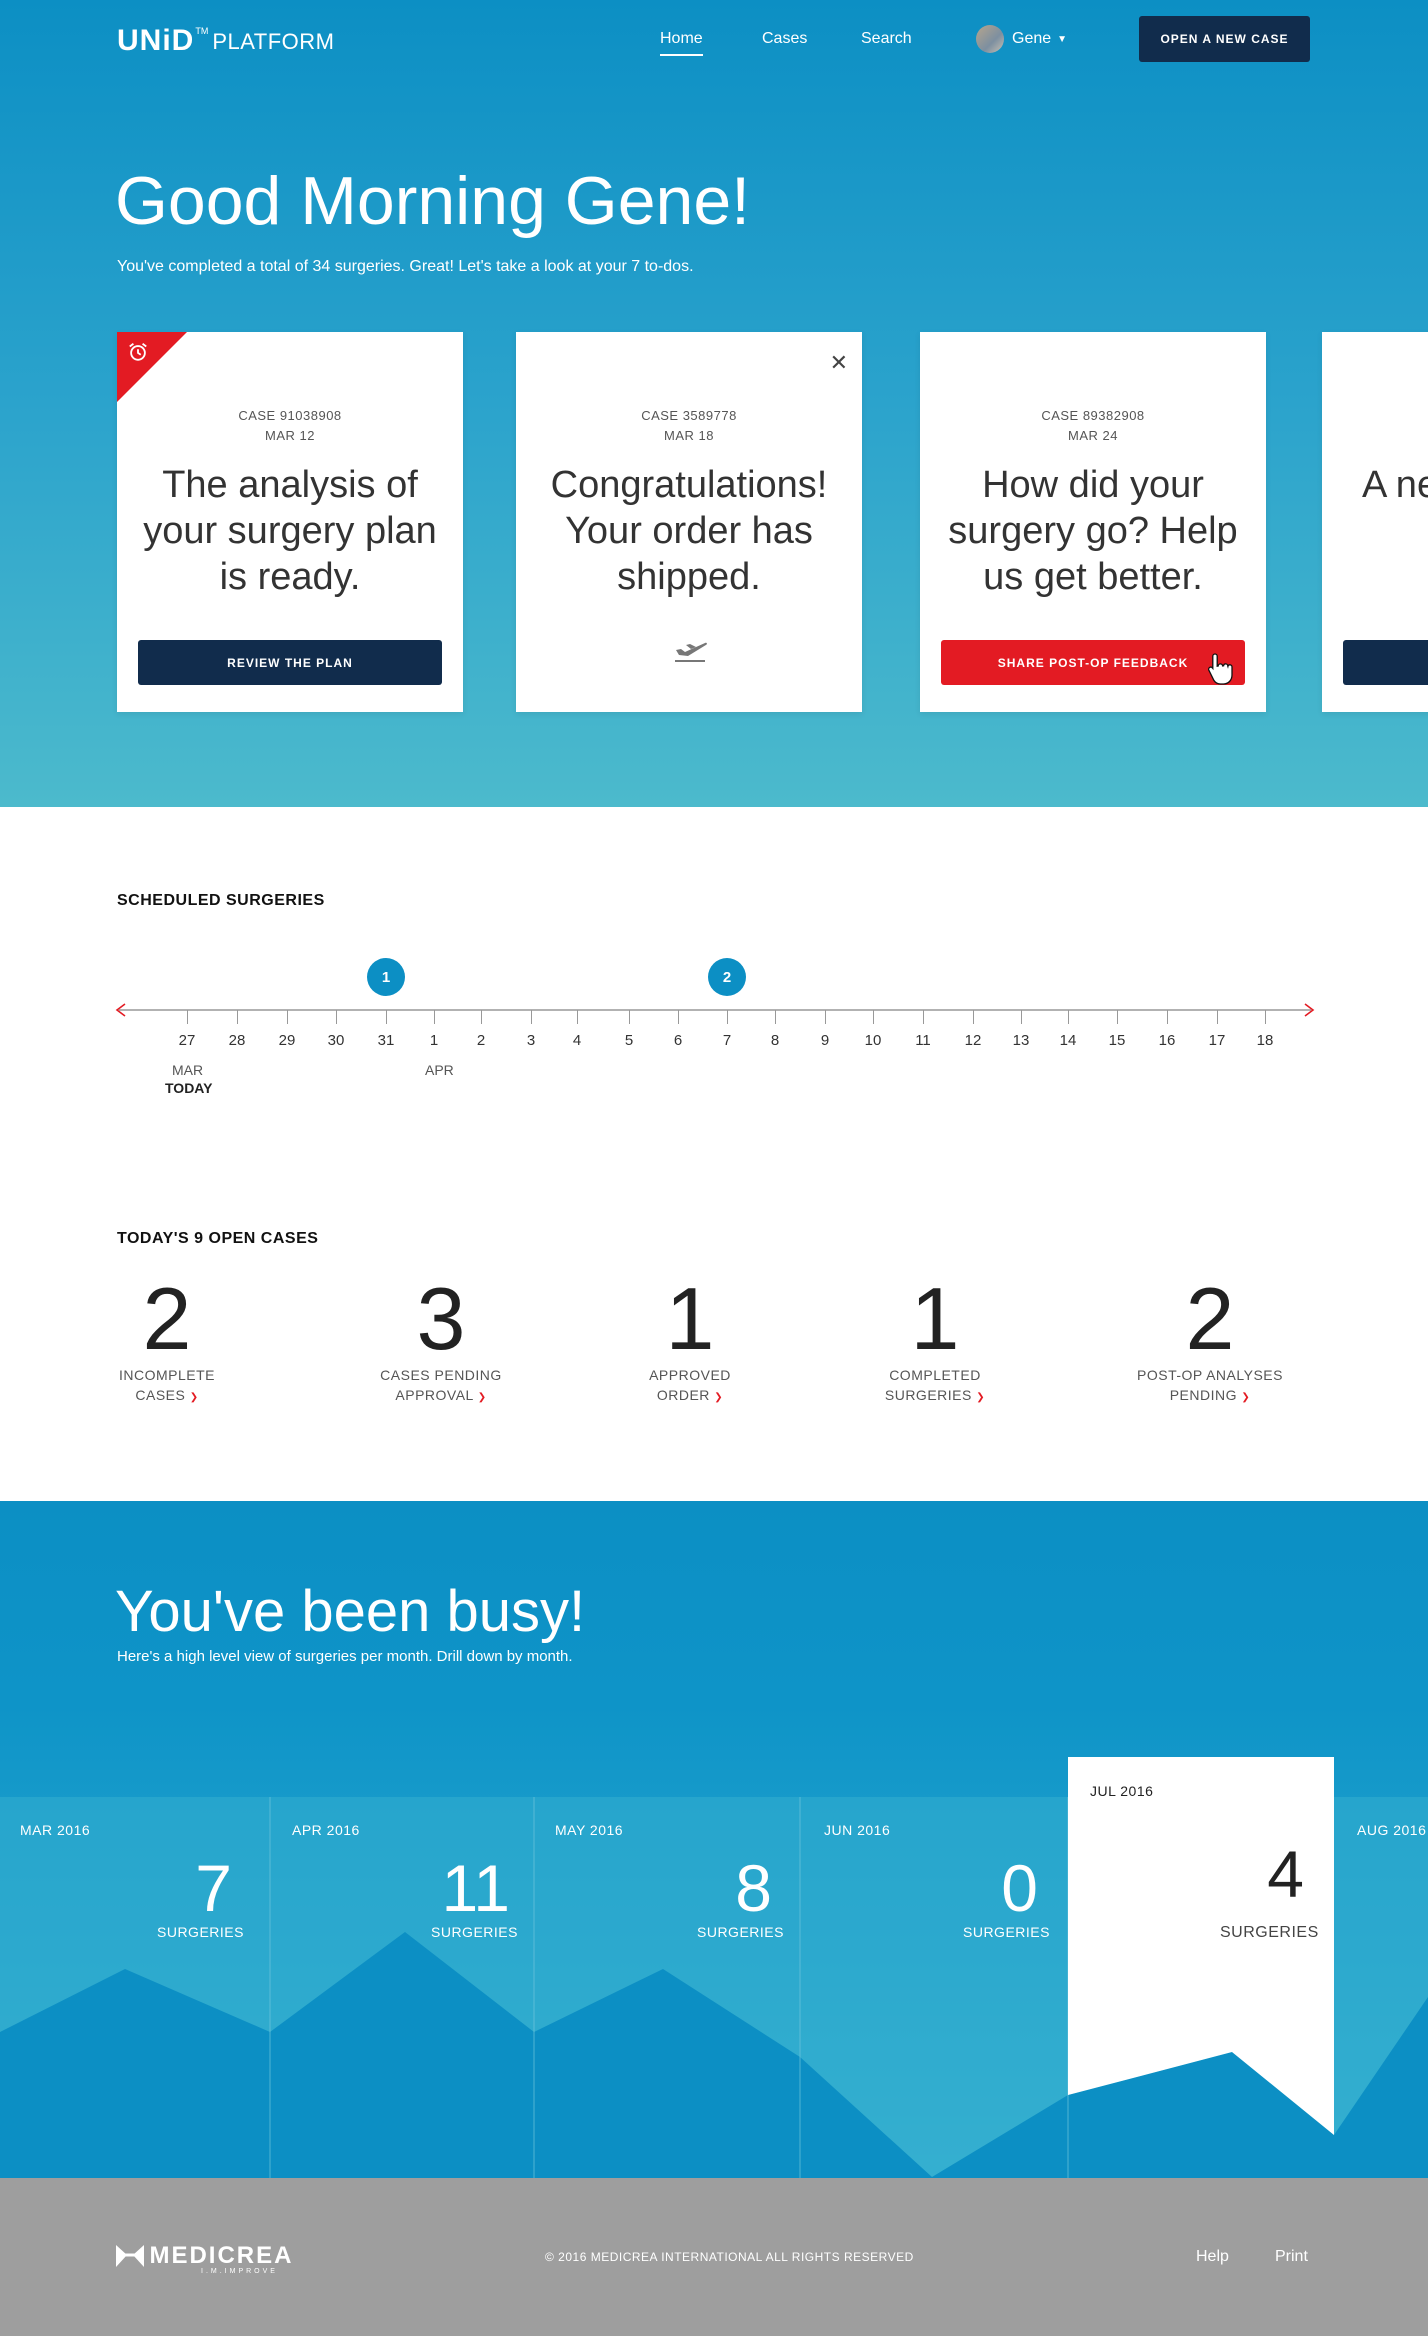 Image resolution: width=1428 pixels, height=2336 pixels. Describe the element at coordinates (1068, 1040) in the screenshot. I see `timeline-day-label: 14` at that location.